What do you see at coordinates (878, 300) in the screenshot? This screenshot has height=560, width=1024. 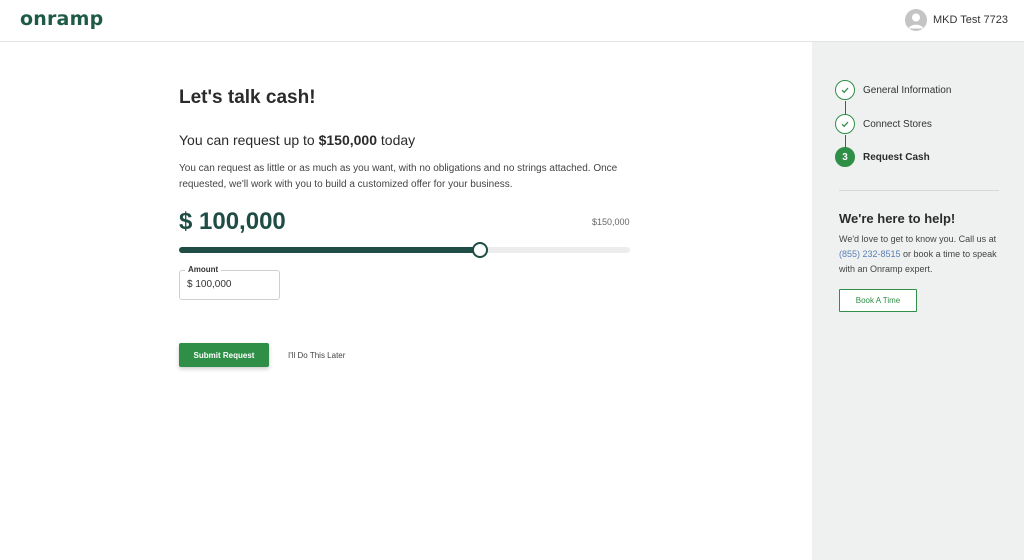 I see `book-a-time-button: Book A Time` at bounding box center [878, 300].